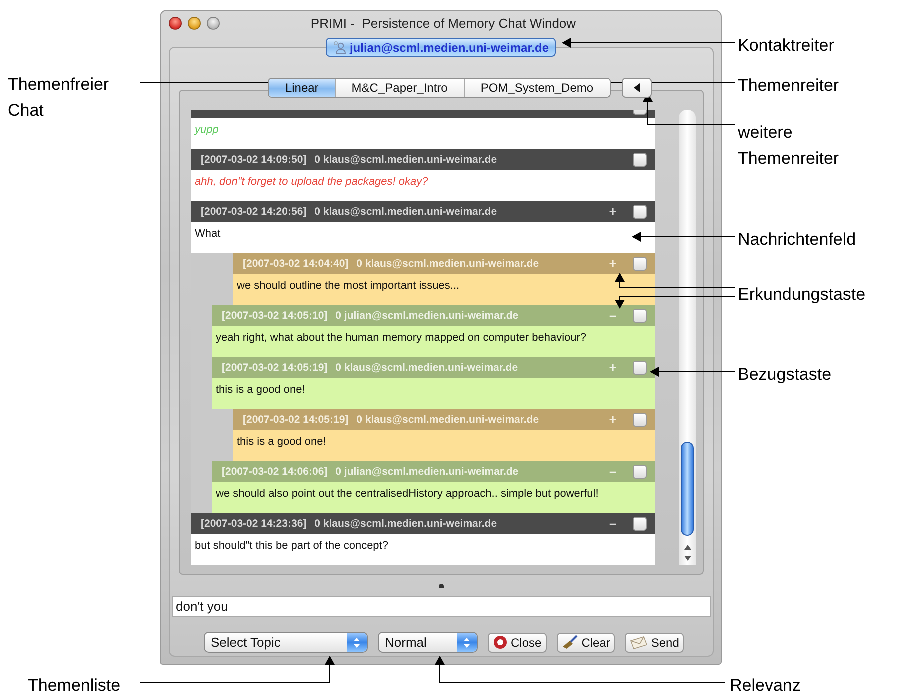  I want to click on message-timestamp: [2007-03-02 14:05:10], so click(275, 316).